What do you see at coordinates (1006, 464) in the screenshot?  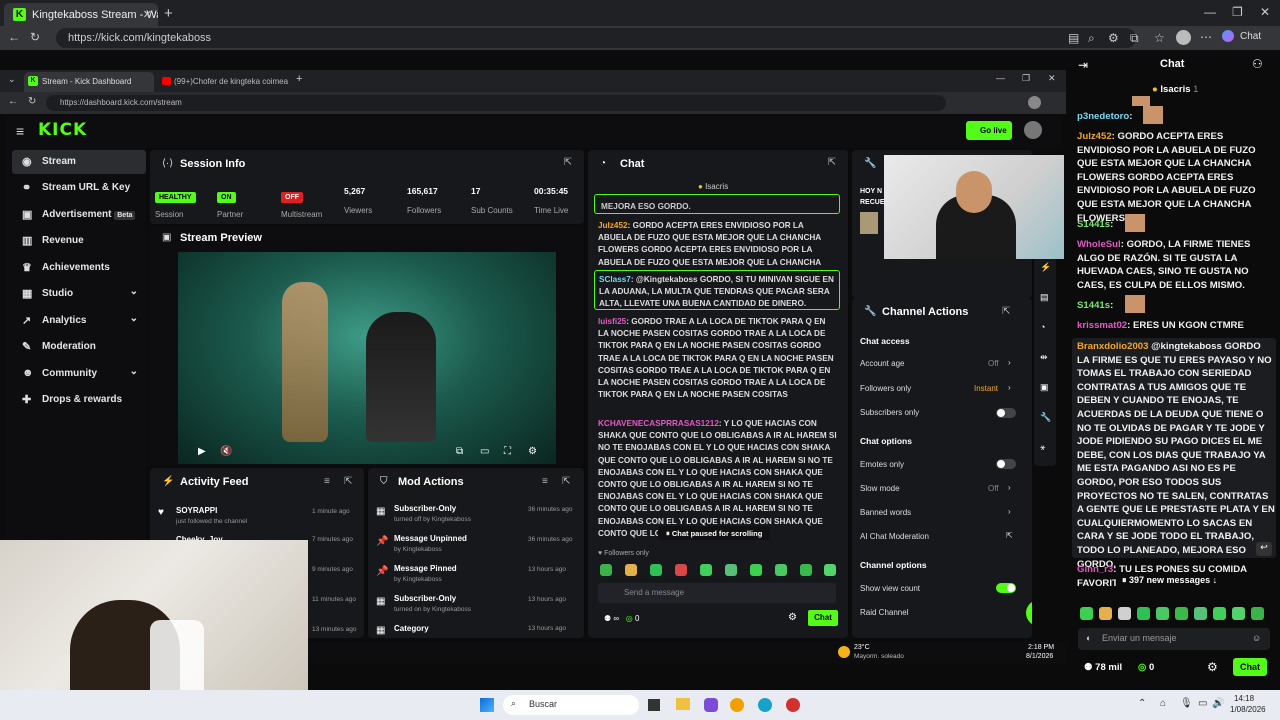 I see `emotes-only-toggle` at bounding box center [1006, 464].